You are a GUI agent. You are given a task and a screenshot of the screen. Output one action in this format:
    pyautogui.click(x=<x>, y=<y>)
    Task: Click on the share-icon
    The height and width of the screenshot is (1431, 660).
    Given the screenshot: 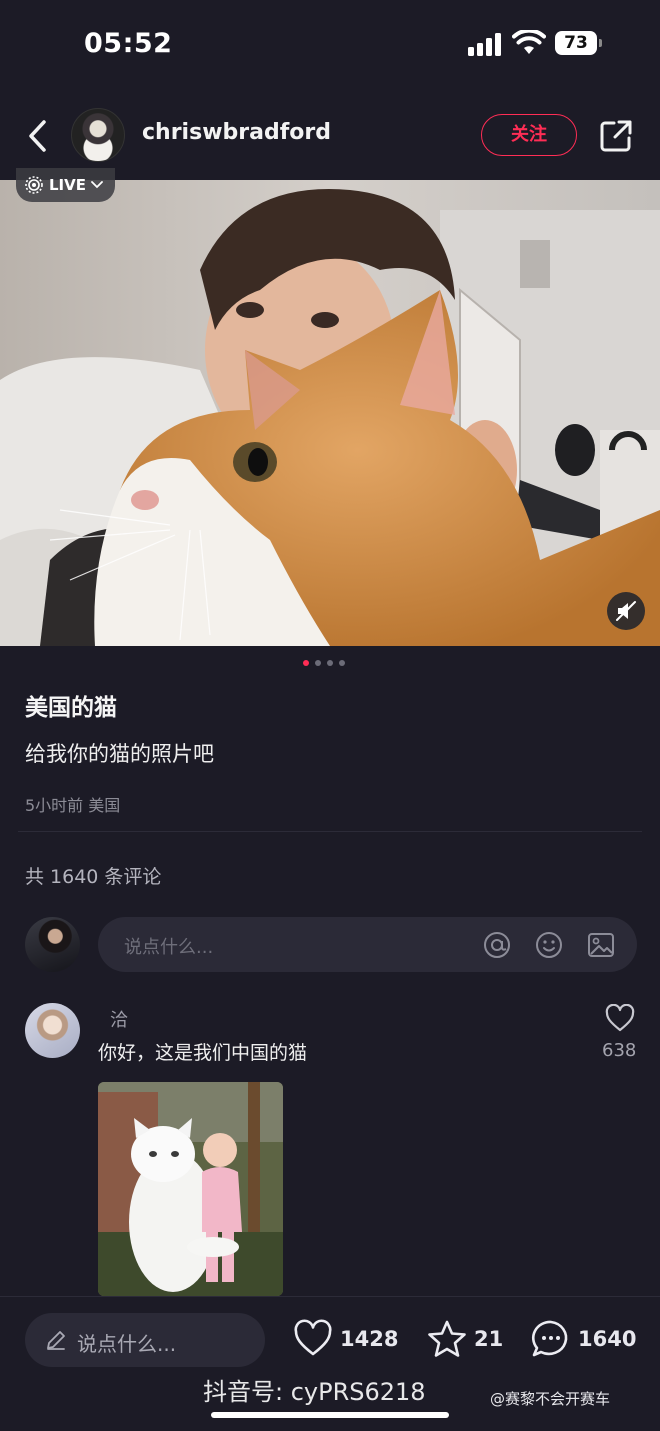 What is the action you would take?
    pyautogui.click(x=616, y=136)
    